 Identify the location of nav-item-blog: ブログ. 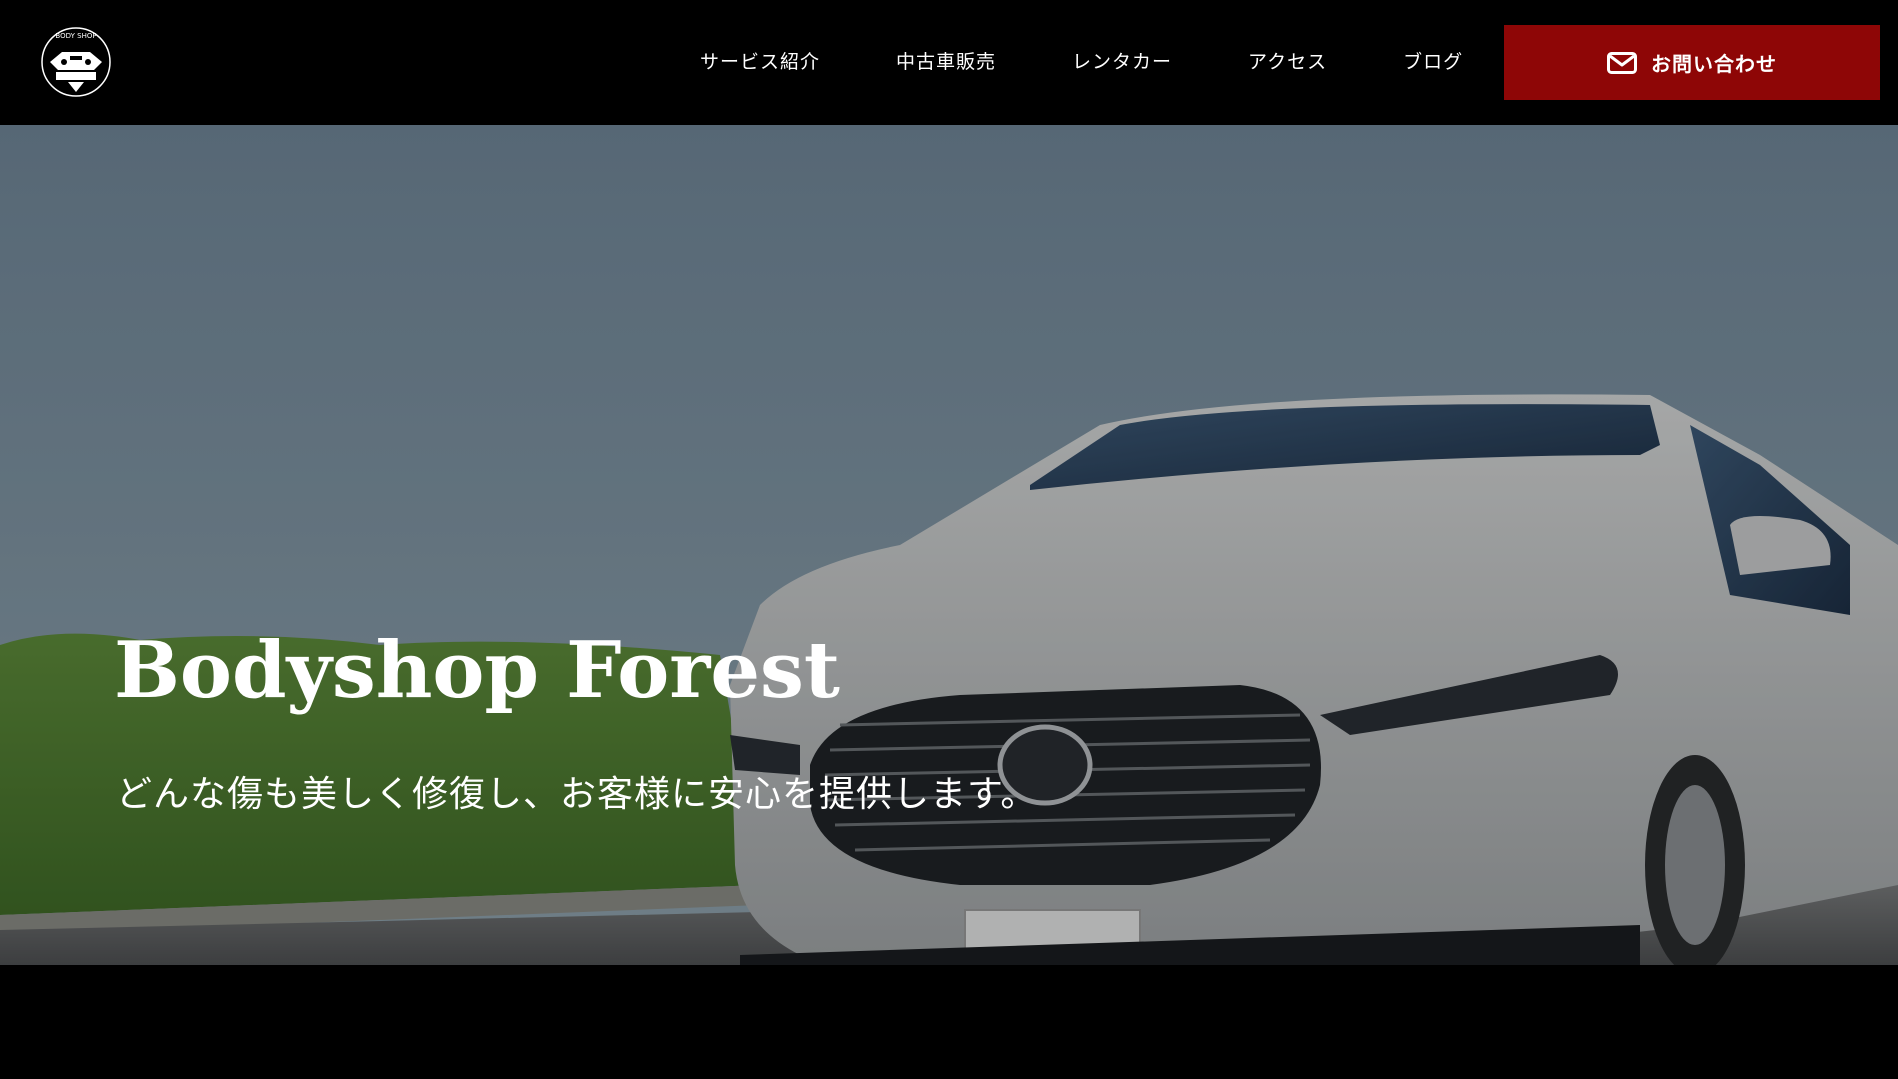
(1433, 60).